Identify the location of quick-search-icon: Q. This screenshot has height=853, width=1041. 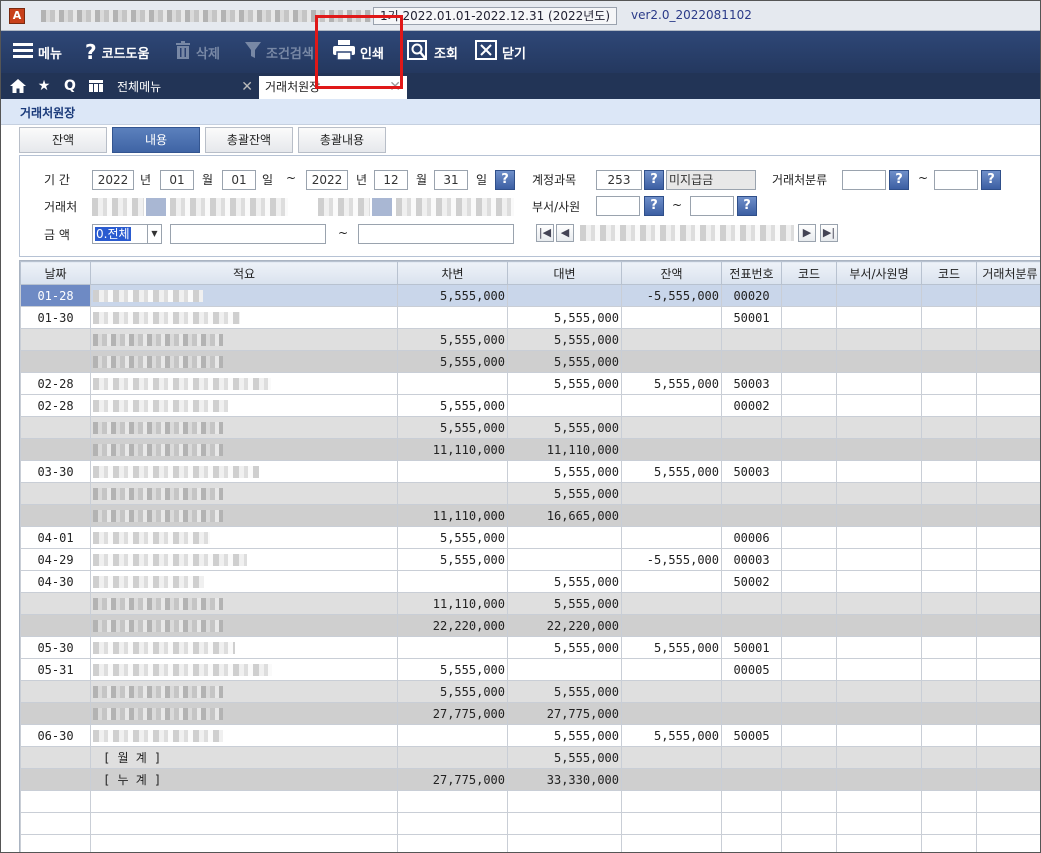
(70, 86).